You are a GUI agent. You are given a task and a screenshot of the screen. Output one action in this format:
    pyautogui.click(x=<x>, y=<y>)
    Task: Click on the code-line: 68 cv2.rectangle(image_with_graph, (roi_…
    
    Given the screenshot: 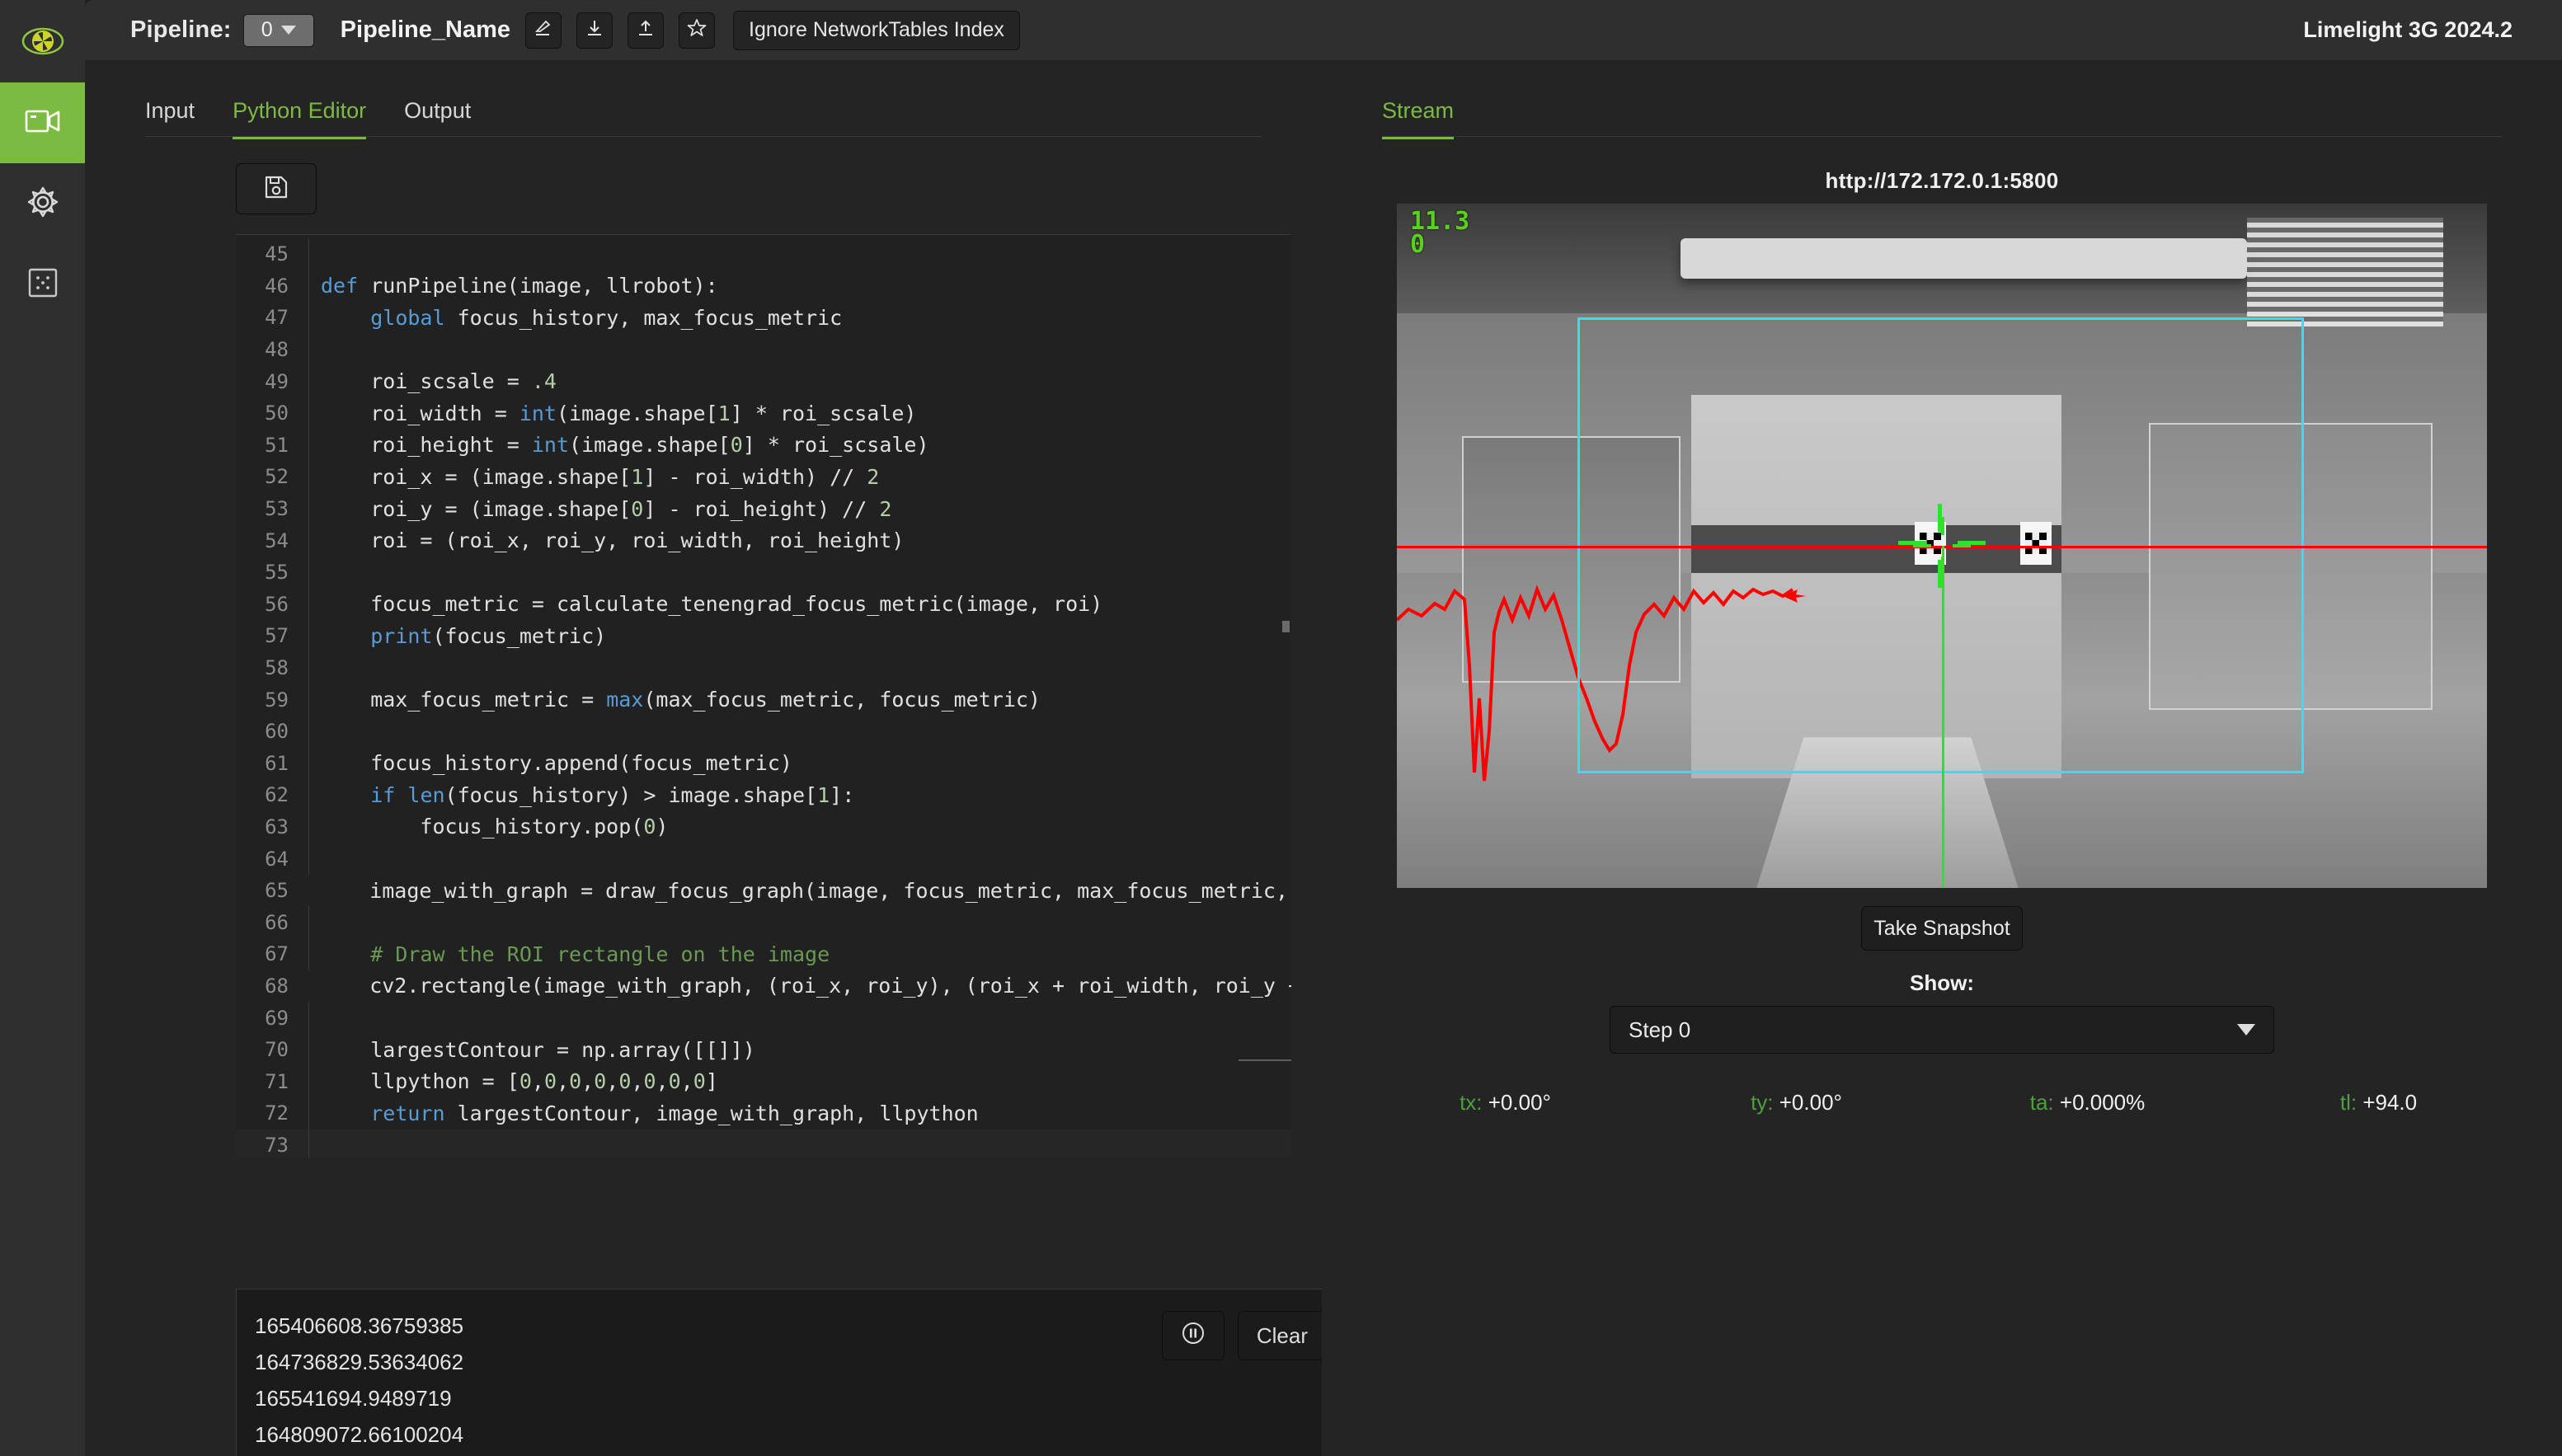 What is the action you would take?
    pyautogui.click(x=763, y=986)
    